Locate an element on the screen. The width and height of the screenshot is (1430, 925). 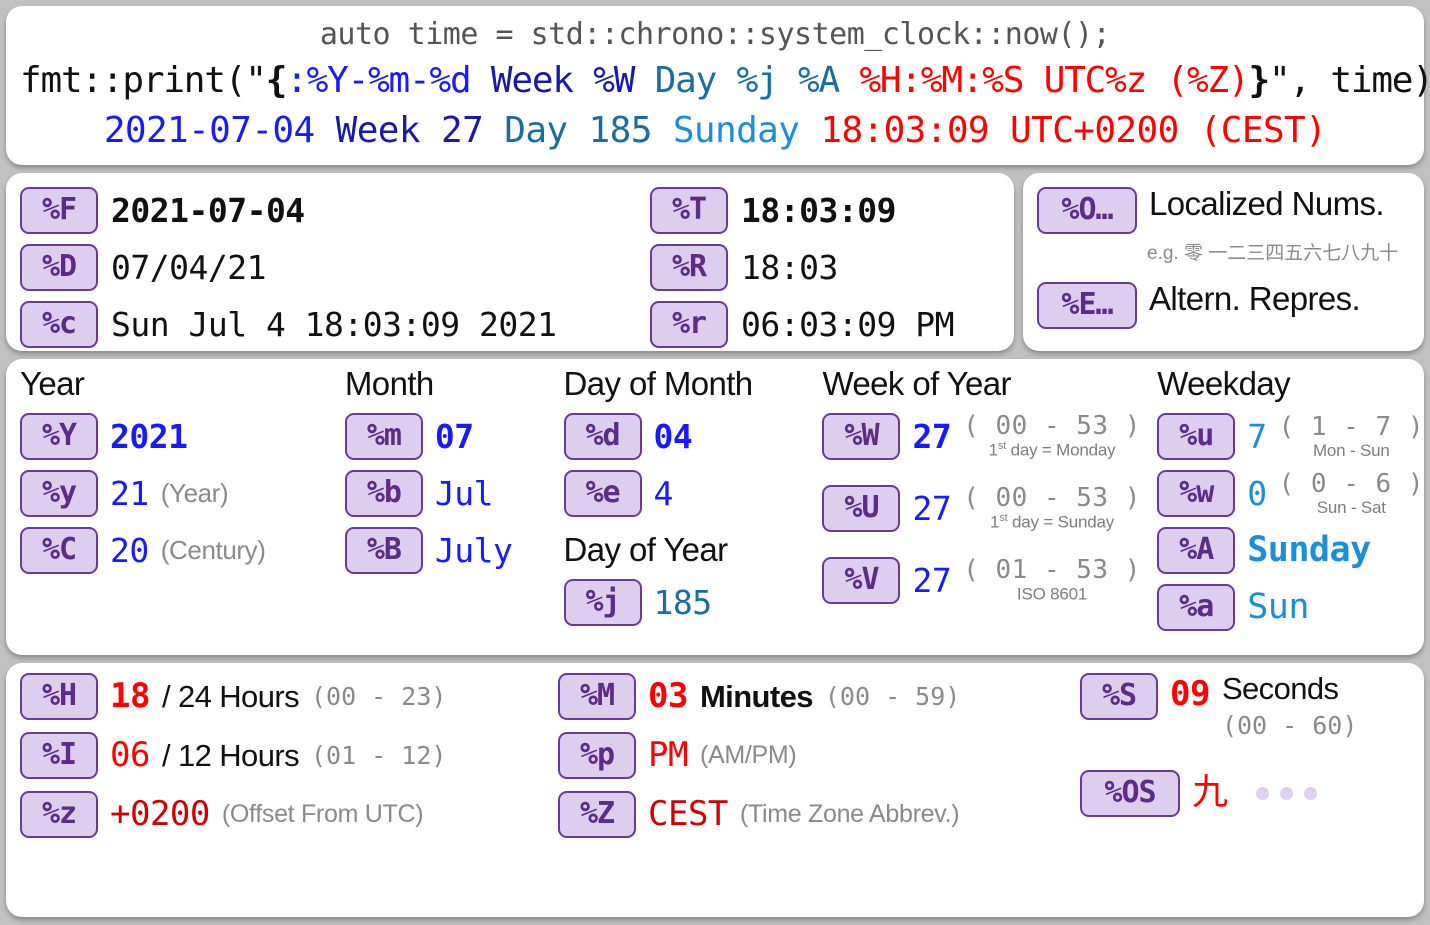
tag-F: %F is located at coordinates (59, 210).